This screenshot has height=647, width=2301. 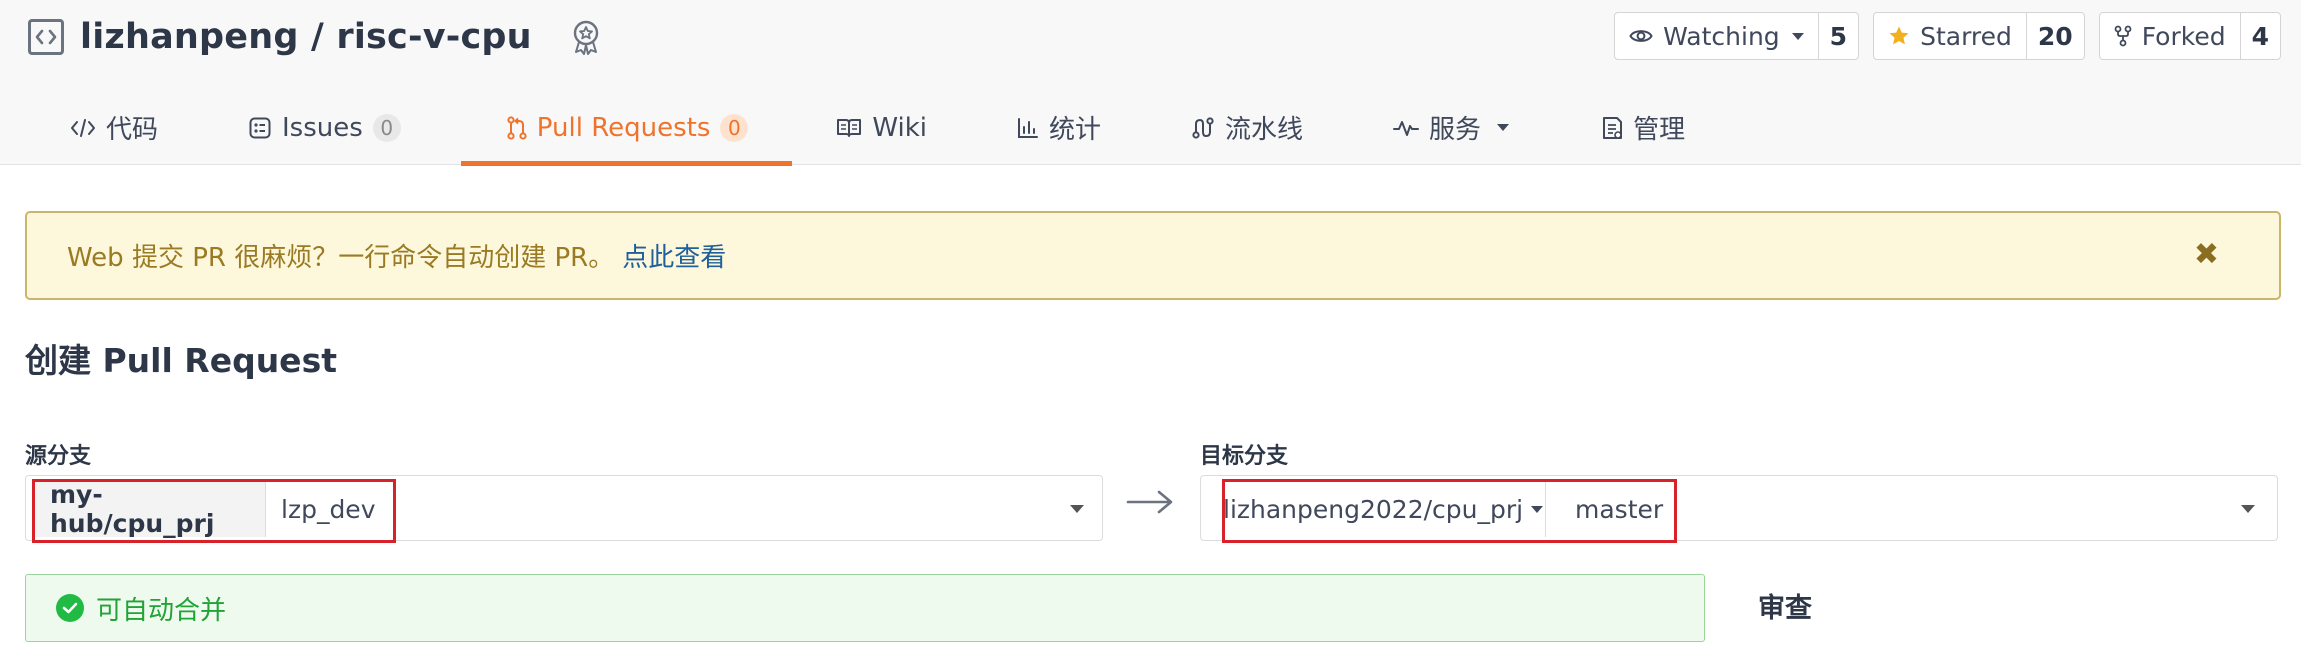 What do you see at coordinates (181, 360) in the screenshot?
I see `page-title: 创建 Pull Request` at bounding box center [181, 360].